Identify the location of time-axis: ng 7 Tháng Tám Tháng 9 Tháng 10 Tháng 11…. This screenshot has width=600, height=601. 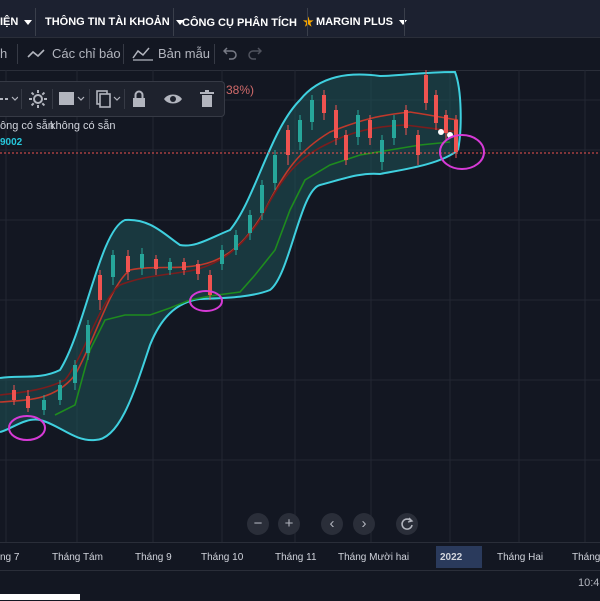
(300, 556).